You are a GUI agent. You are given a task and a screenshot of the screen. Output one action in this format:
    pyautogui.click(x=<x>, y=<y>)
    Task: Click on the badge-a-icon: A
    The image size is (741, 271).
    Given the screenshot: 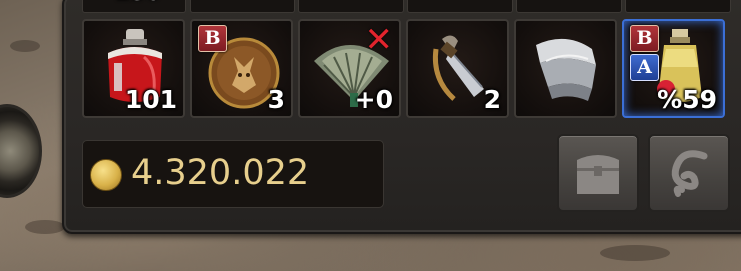 What is the action you would take?
    pyautogui.click(x=644, y=67)
    